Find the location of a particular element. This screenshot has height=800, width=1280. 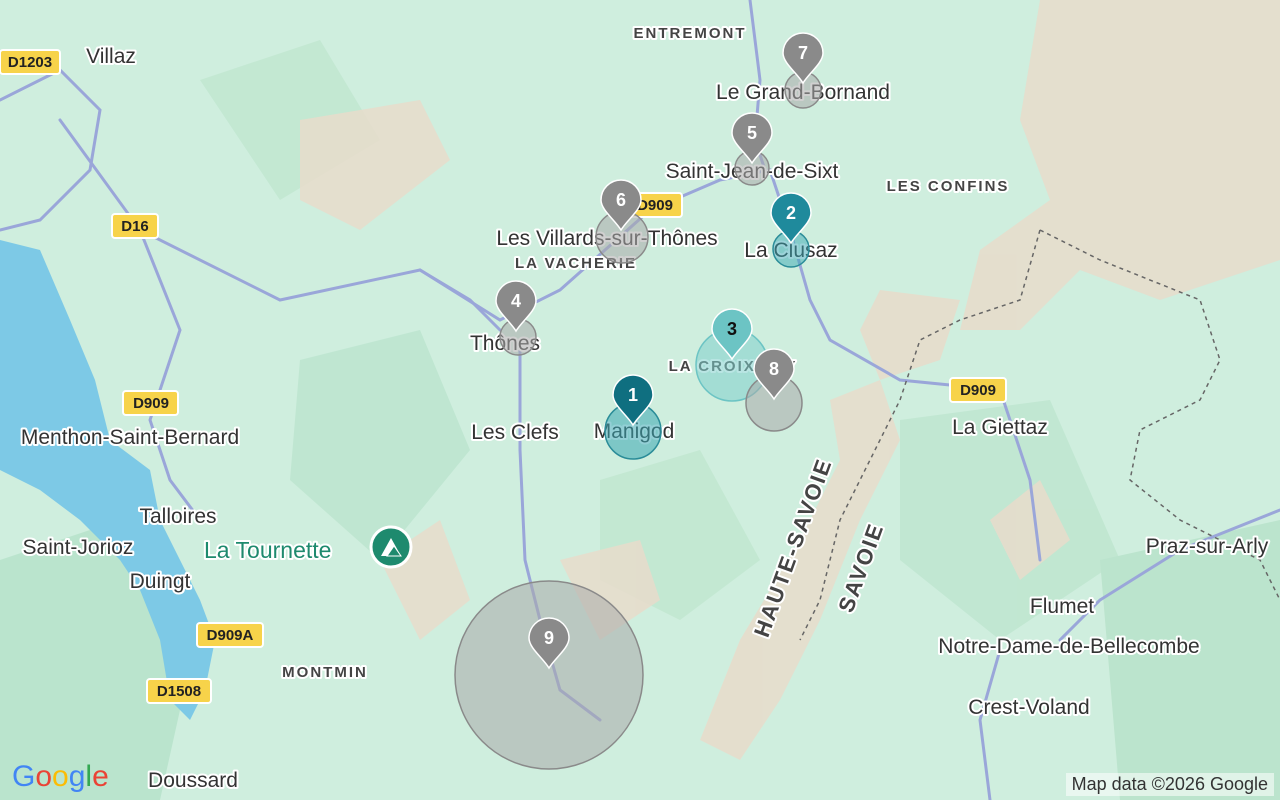

poi-label-la-tournette: La Tournette is located at coordinates (267, 550).